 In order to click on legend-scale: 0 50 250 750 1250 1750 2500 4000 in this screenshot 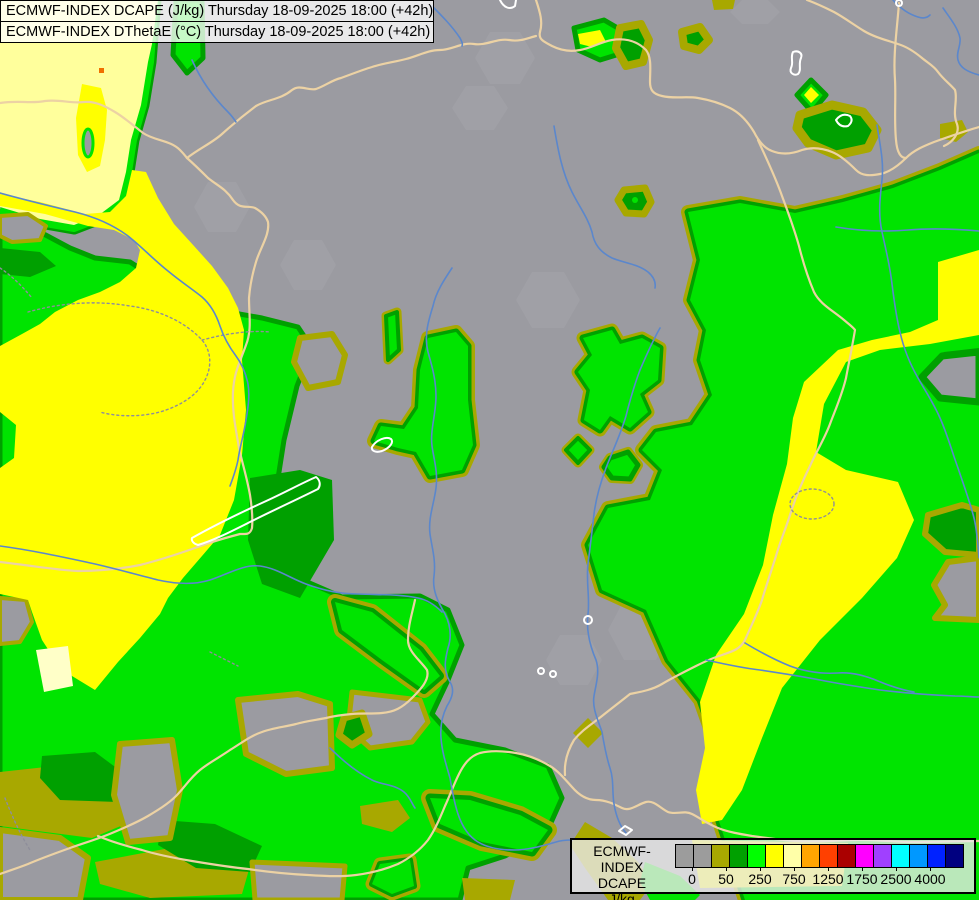, I will do `click(823, 866)`.